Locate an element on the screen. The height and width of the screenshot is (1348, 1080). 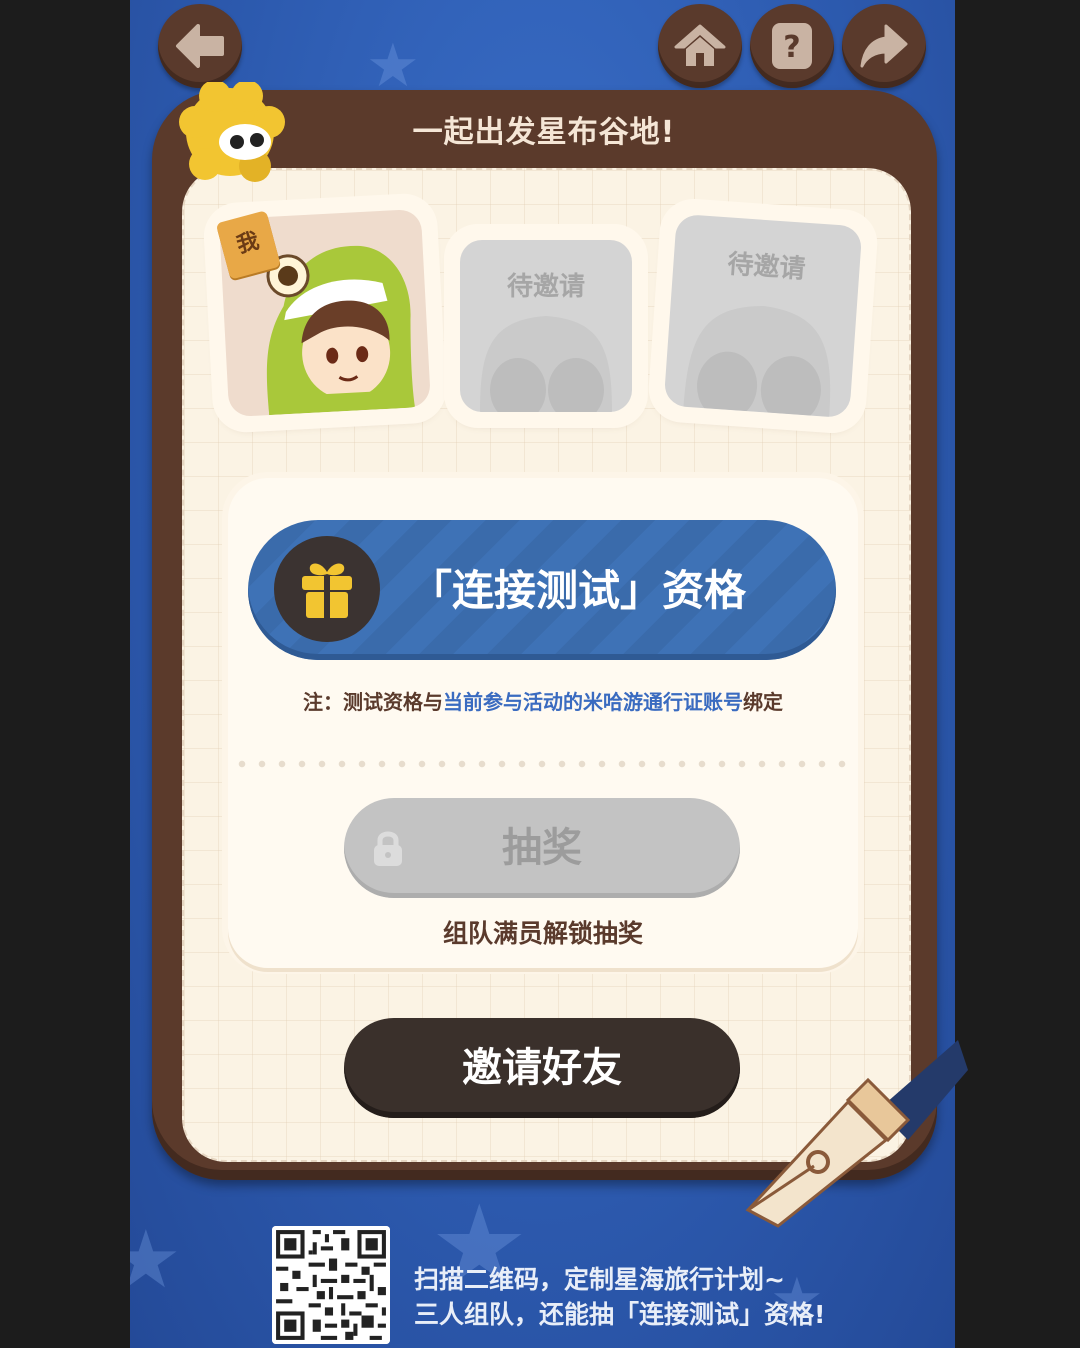
gift-badge is located at coordinates (327, 589).